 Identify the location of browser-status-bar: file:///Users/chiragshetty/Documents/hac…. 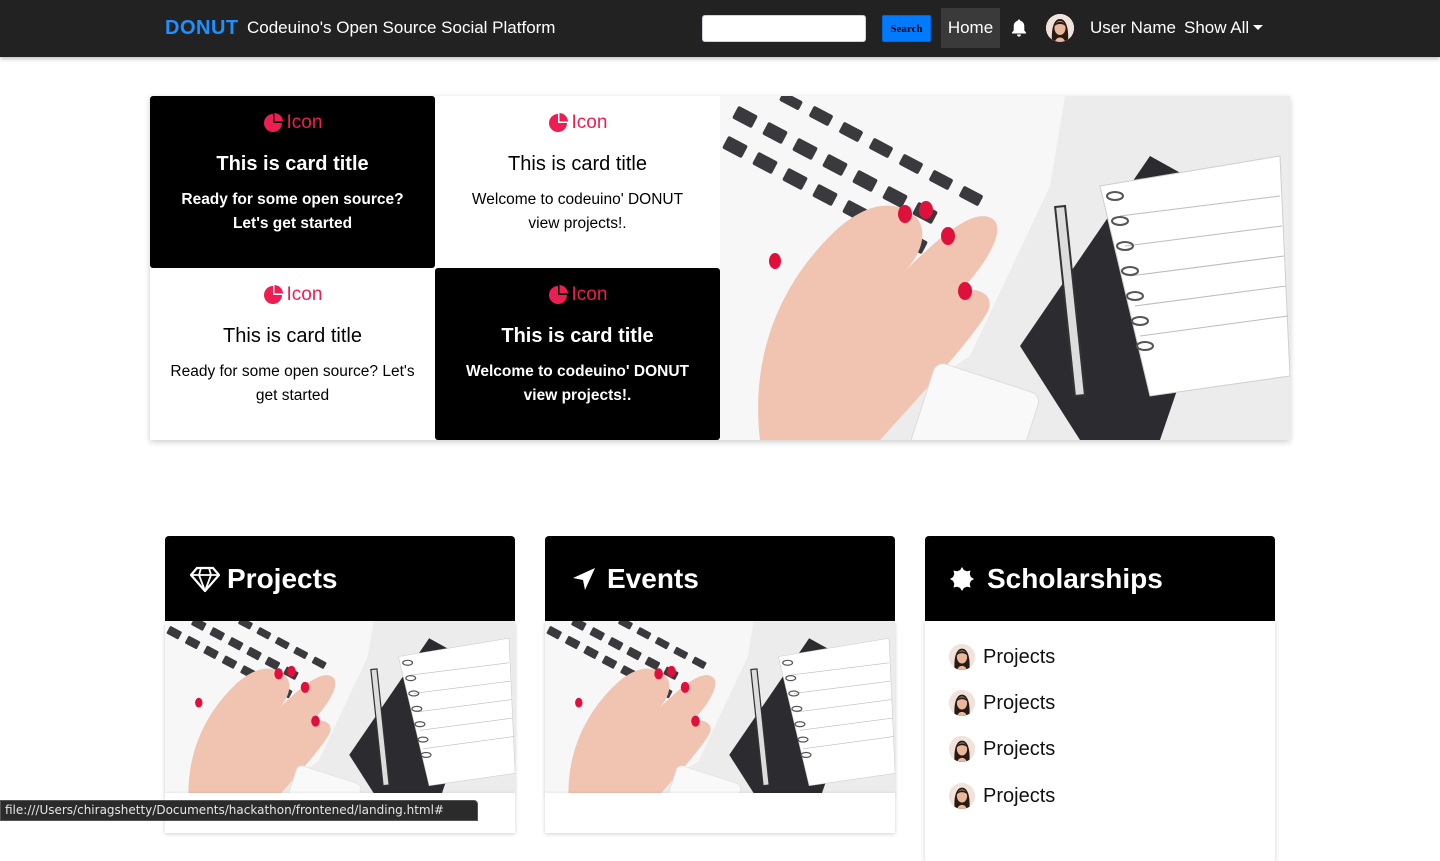
(239, 810).